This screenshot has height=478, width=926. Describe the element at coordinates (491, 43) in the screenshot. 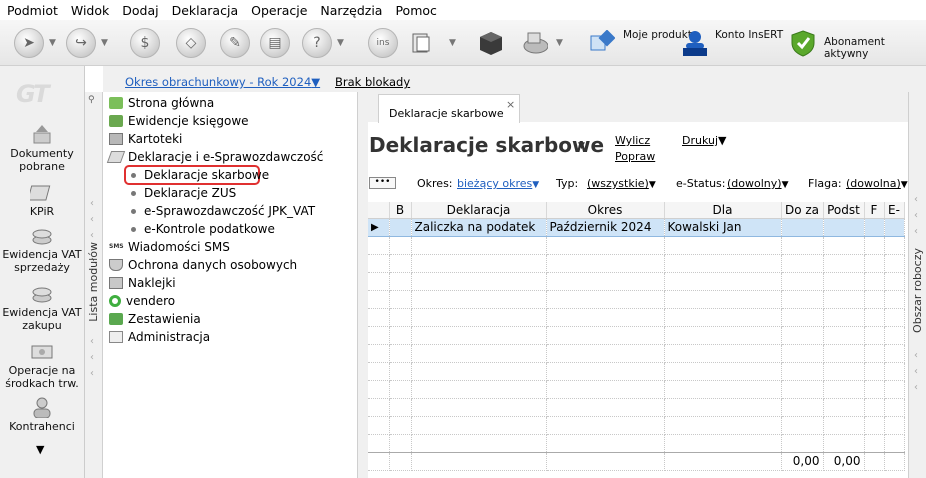

I see `box-icon` at that location.